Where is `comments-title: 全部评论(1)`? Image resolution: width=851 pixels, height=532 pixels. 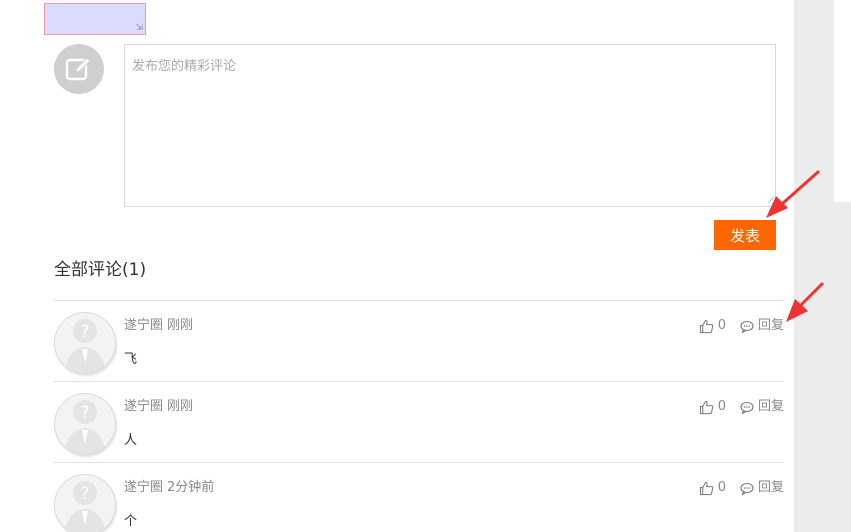
comments-title: 全部评论(1) is located at coordinates (100, 270).